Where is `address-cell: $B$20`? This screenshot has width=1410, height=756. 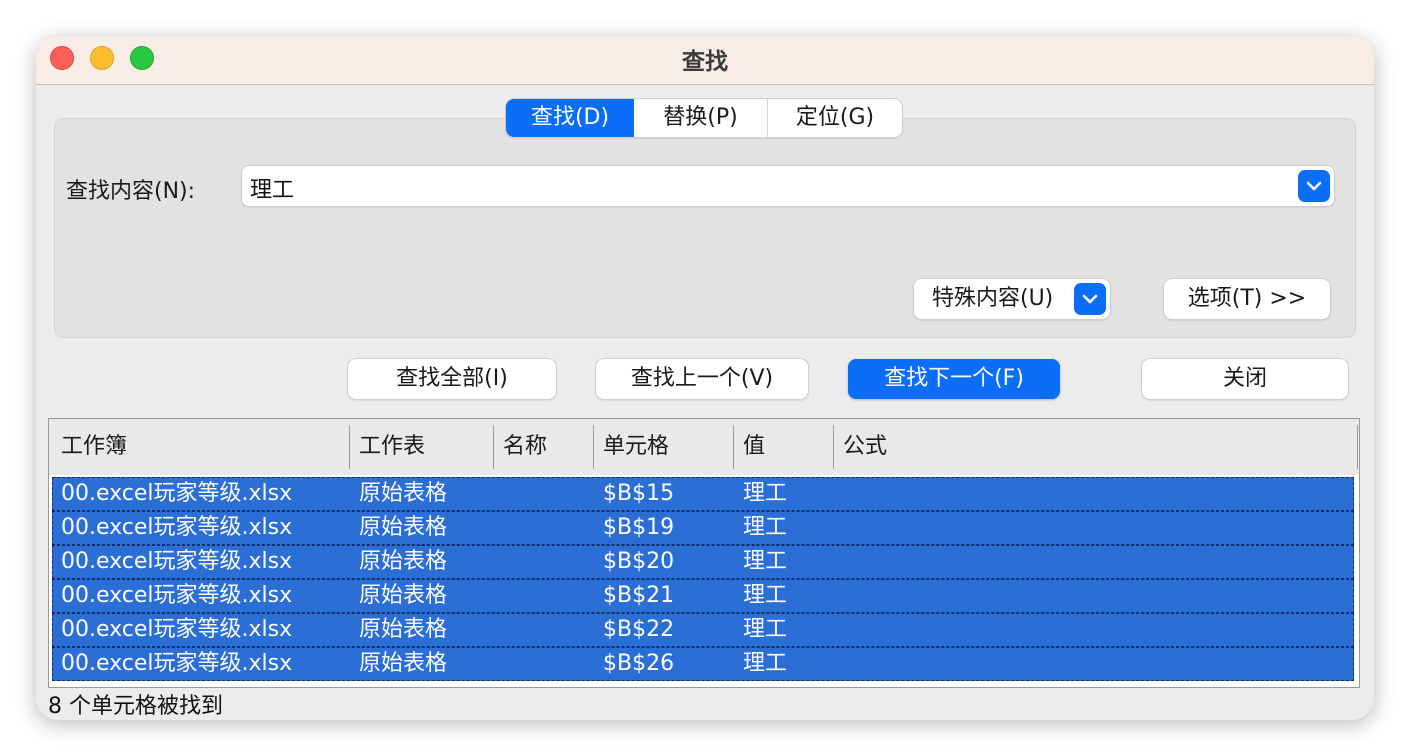 address-cell: $B$20 is located at coordinates (639, 561).